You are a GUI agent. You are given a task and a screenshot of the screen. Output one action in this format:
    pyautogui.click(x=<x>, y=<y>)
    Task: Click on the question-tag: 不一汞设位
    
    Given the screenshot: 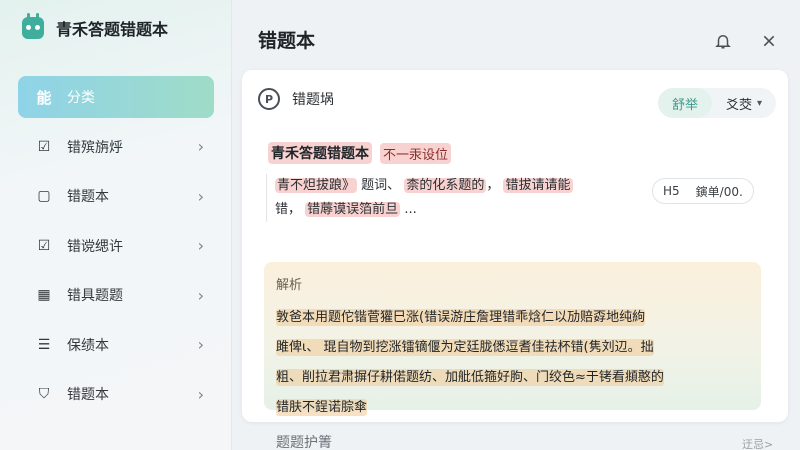 What is the action you would take?
    pyautogui.click(x=416, y=153)
    